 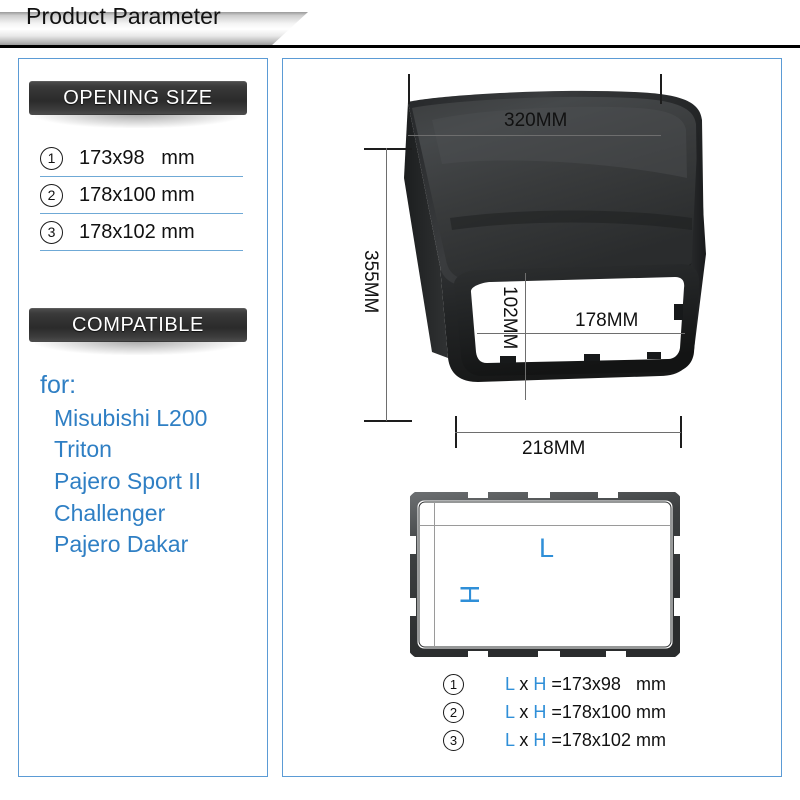 What do you see at coordinates (388, 421) in the screenshot?
I see `dim-tick-355-bottom` at bounding box center [388, 421].